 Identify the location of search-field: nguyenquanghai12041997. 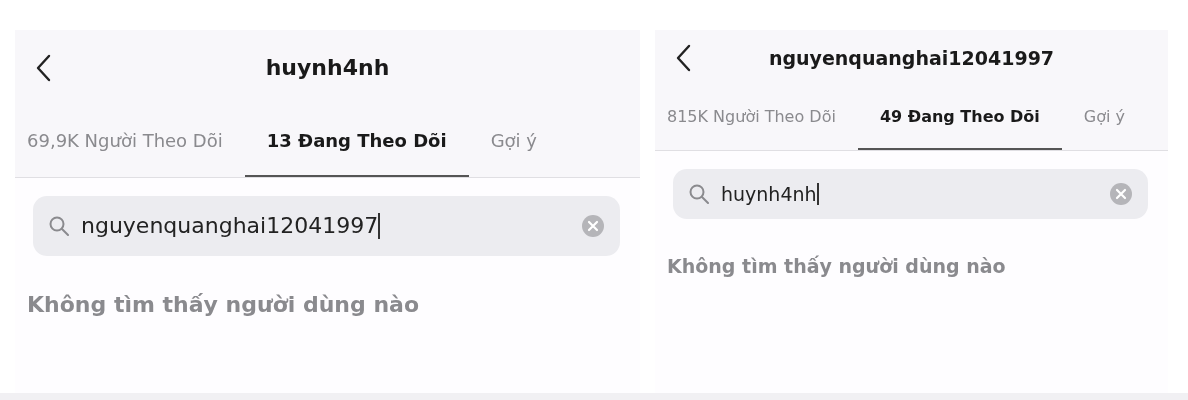
(326, 226).